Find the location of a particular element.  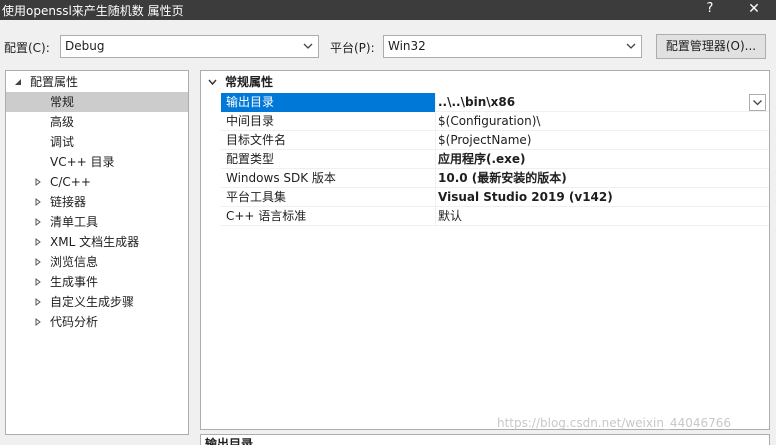

grid-category-label: 常规属性 is located at coordinates (249, 82).